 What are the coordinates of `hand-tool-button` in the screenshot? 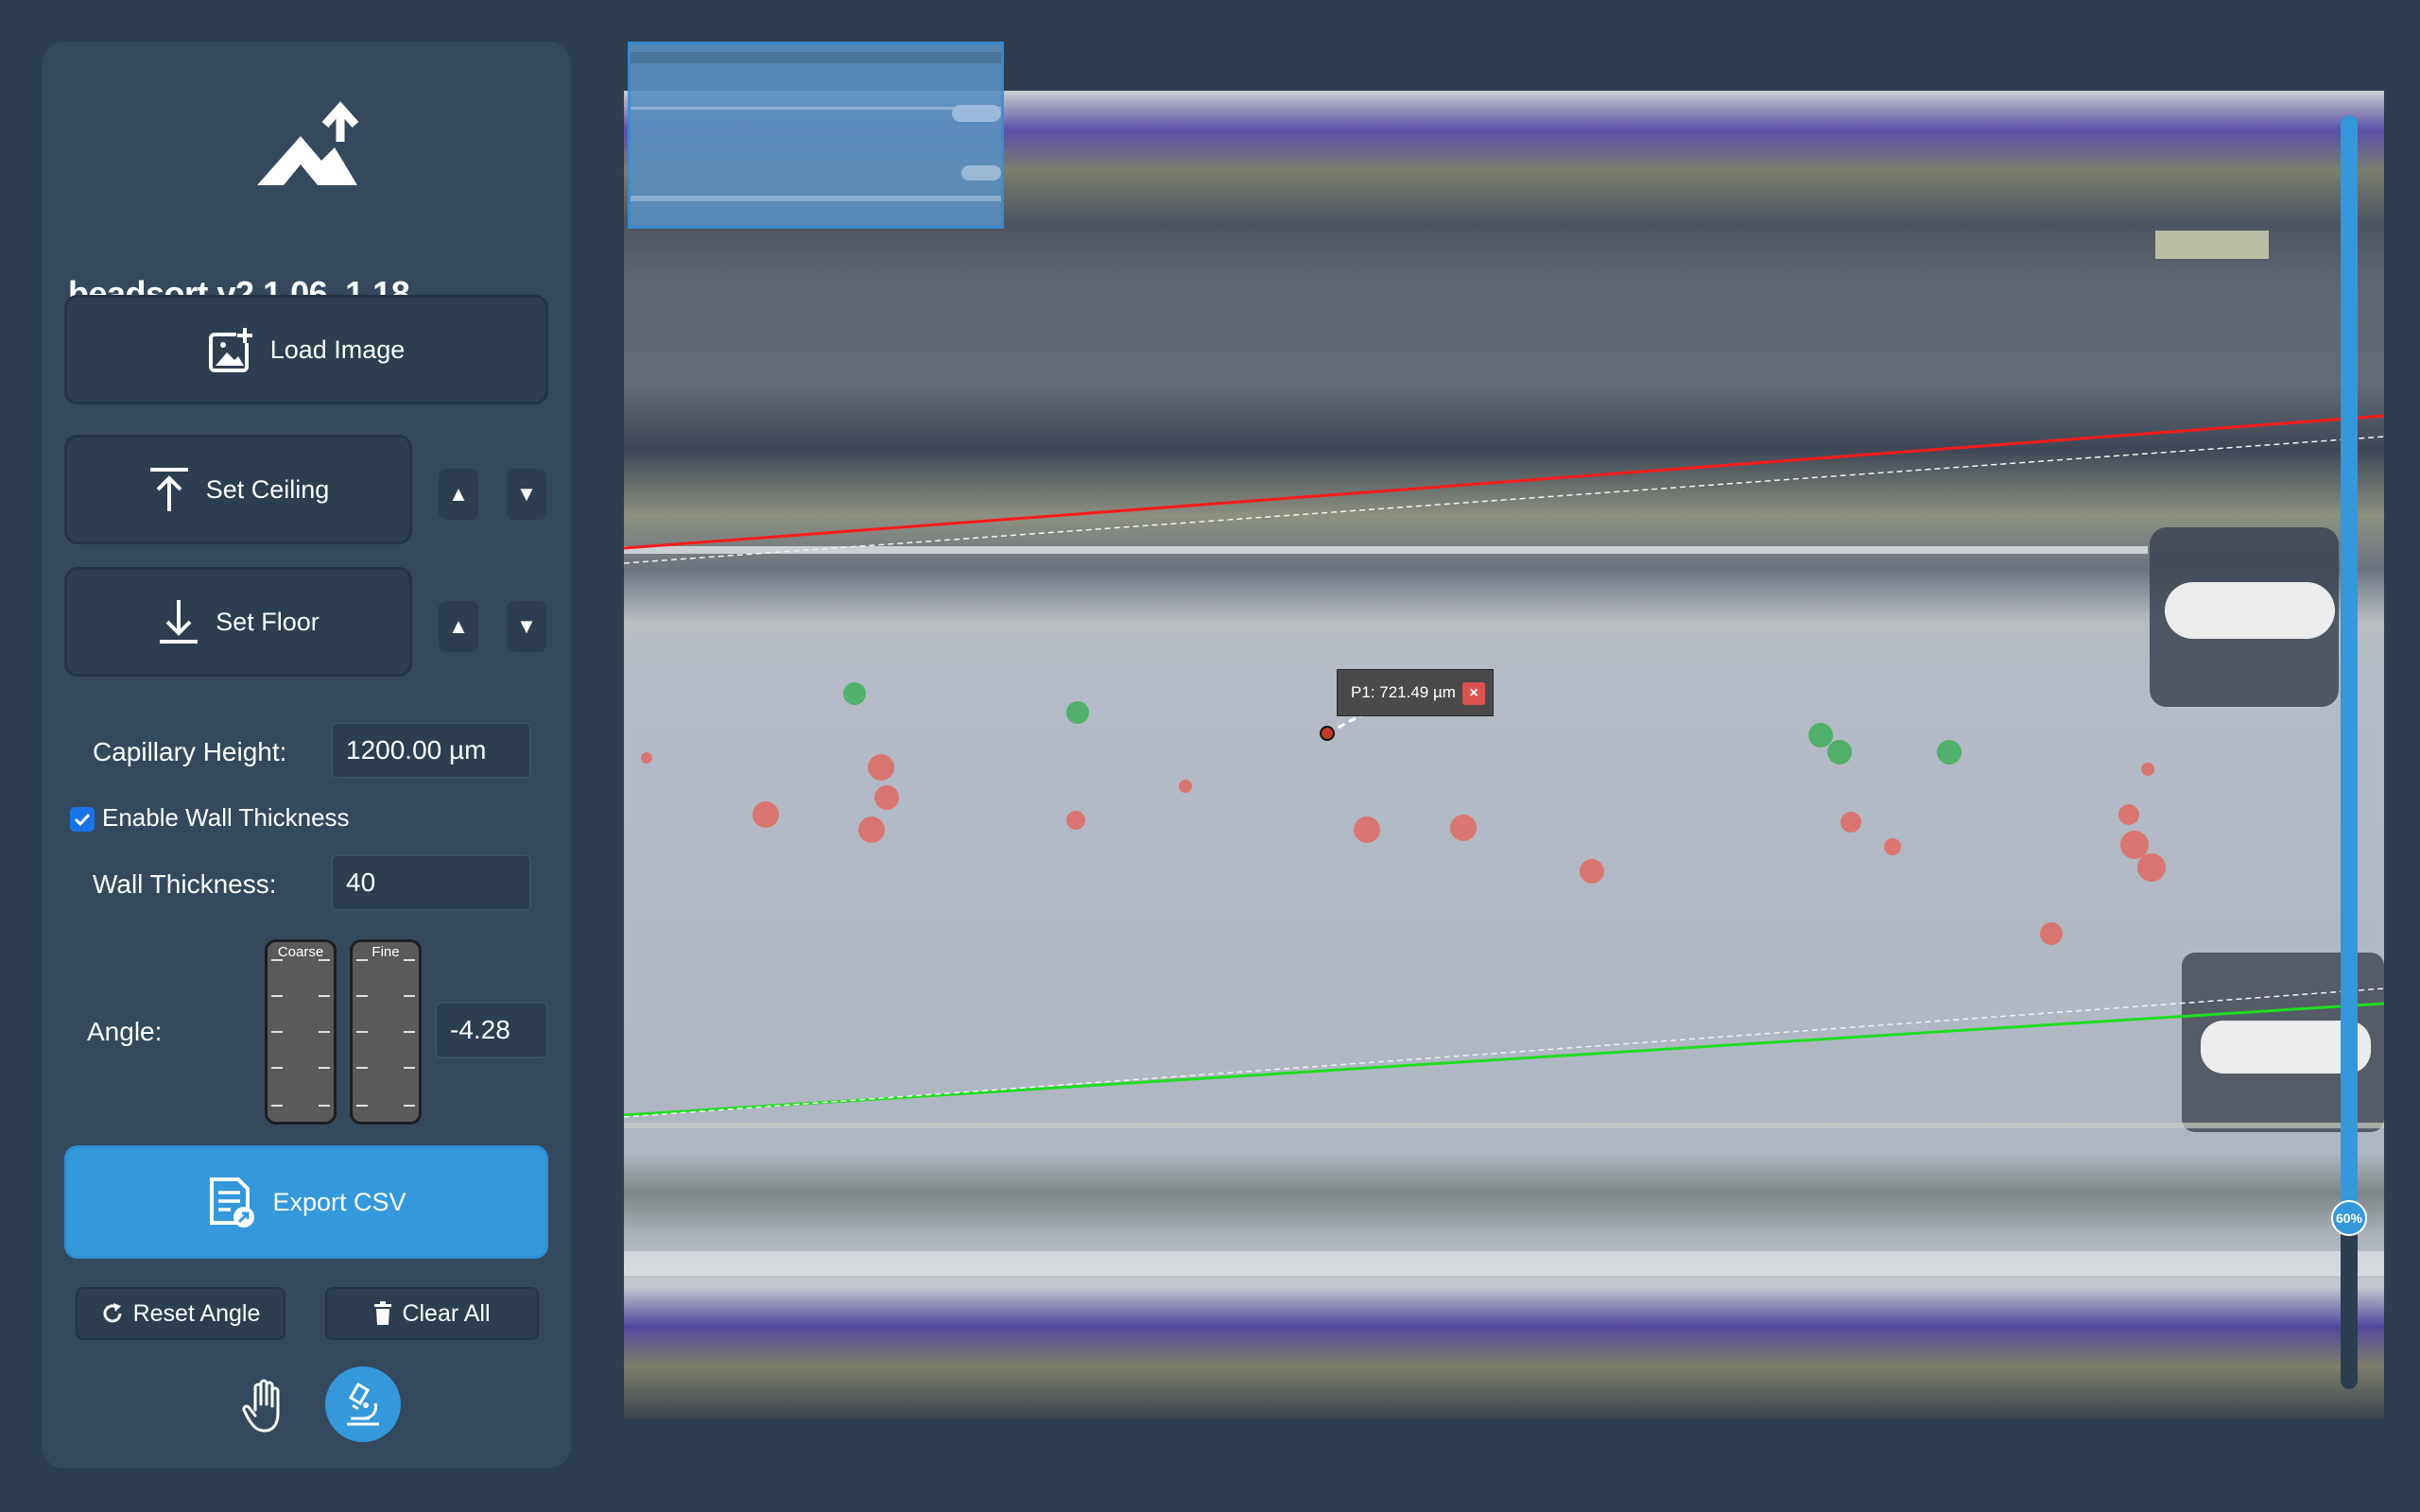 It's located at (265, 1406).